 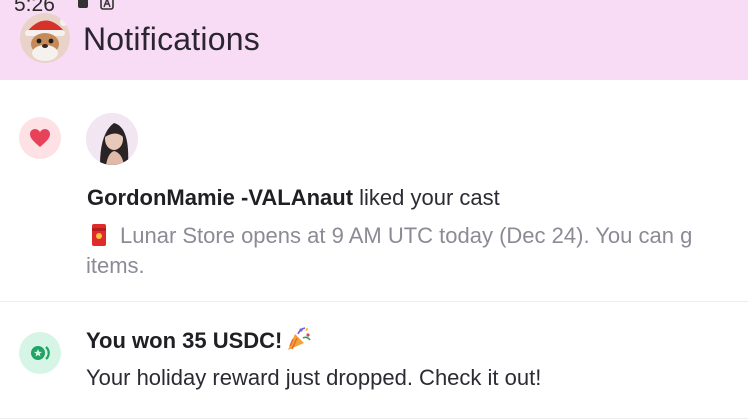 I want to click on red-envelope-icon, so click(x=99, y=235).